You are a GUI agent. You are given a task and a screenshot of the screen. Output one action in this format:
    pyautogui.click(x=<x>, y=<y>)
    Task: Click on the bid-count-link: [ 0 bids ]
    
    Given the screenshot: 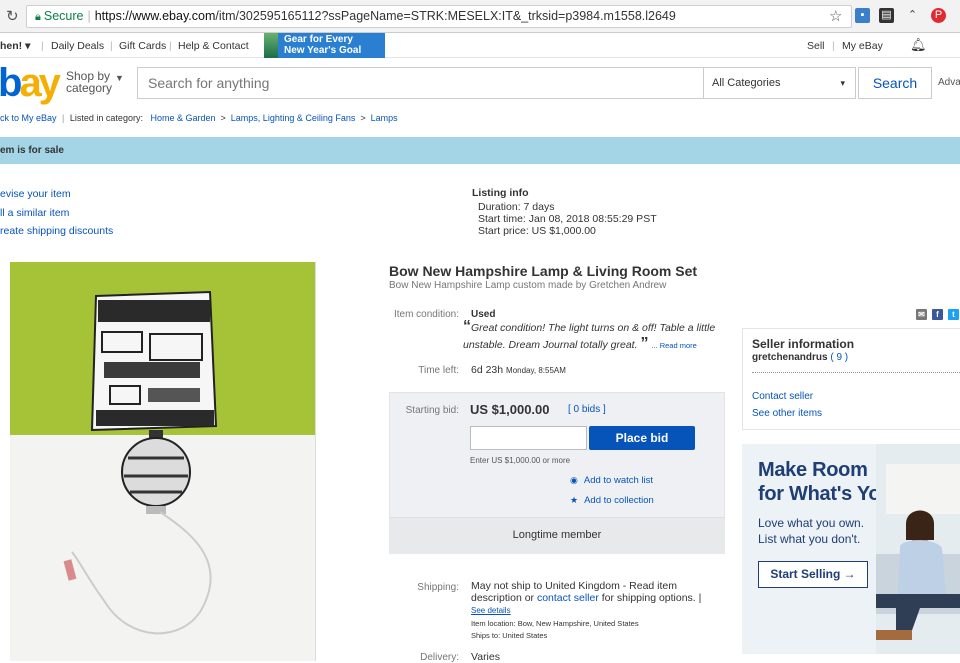 What is the action you would take?
    pyautogui.click(x=587, y=409)
    